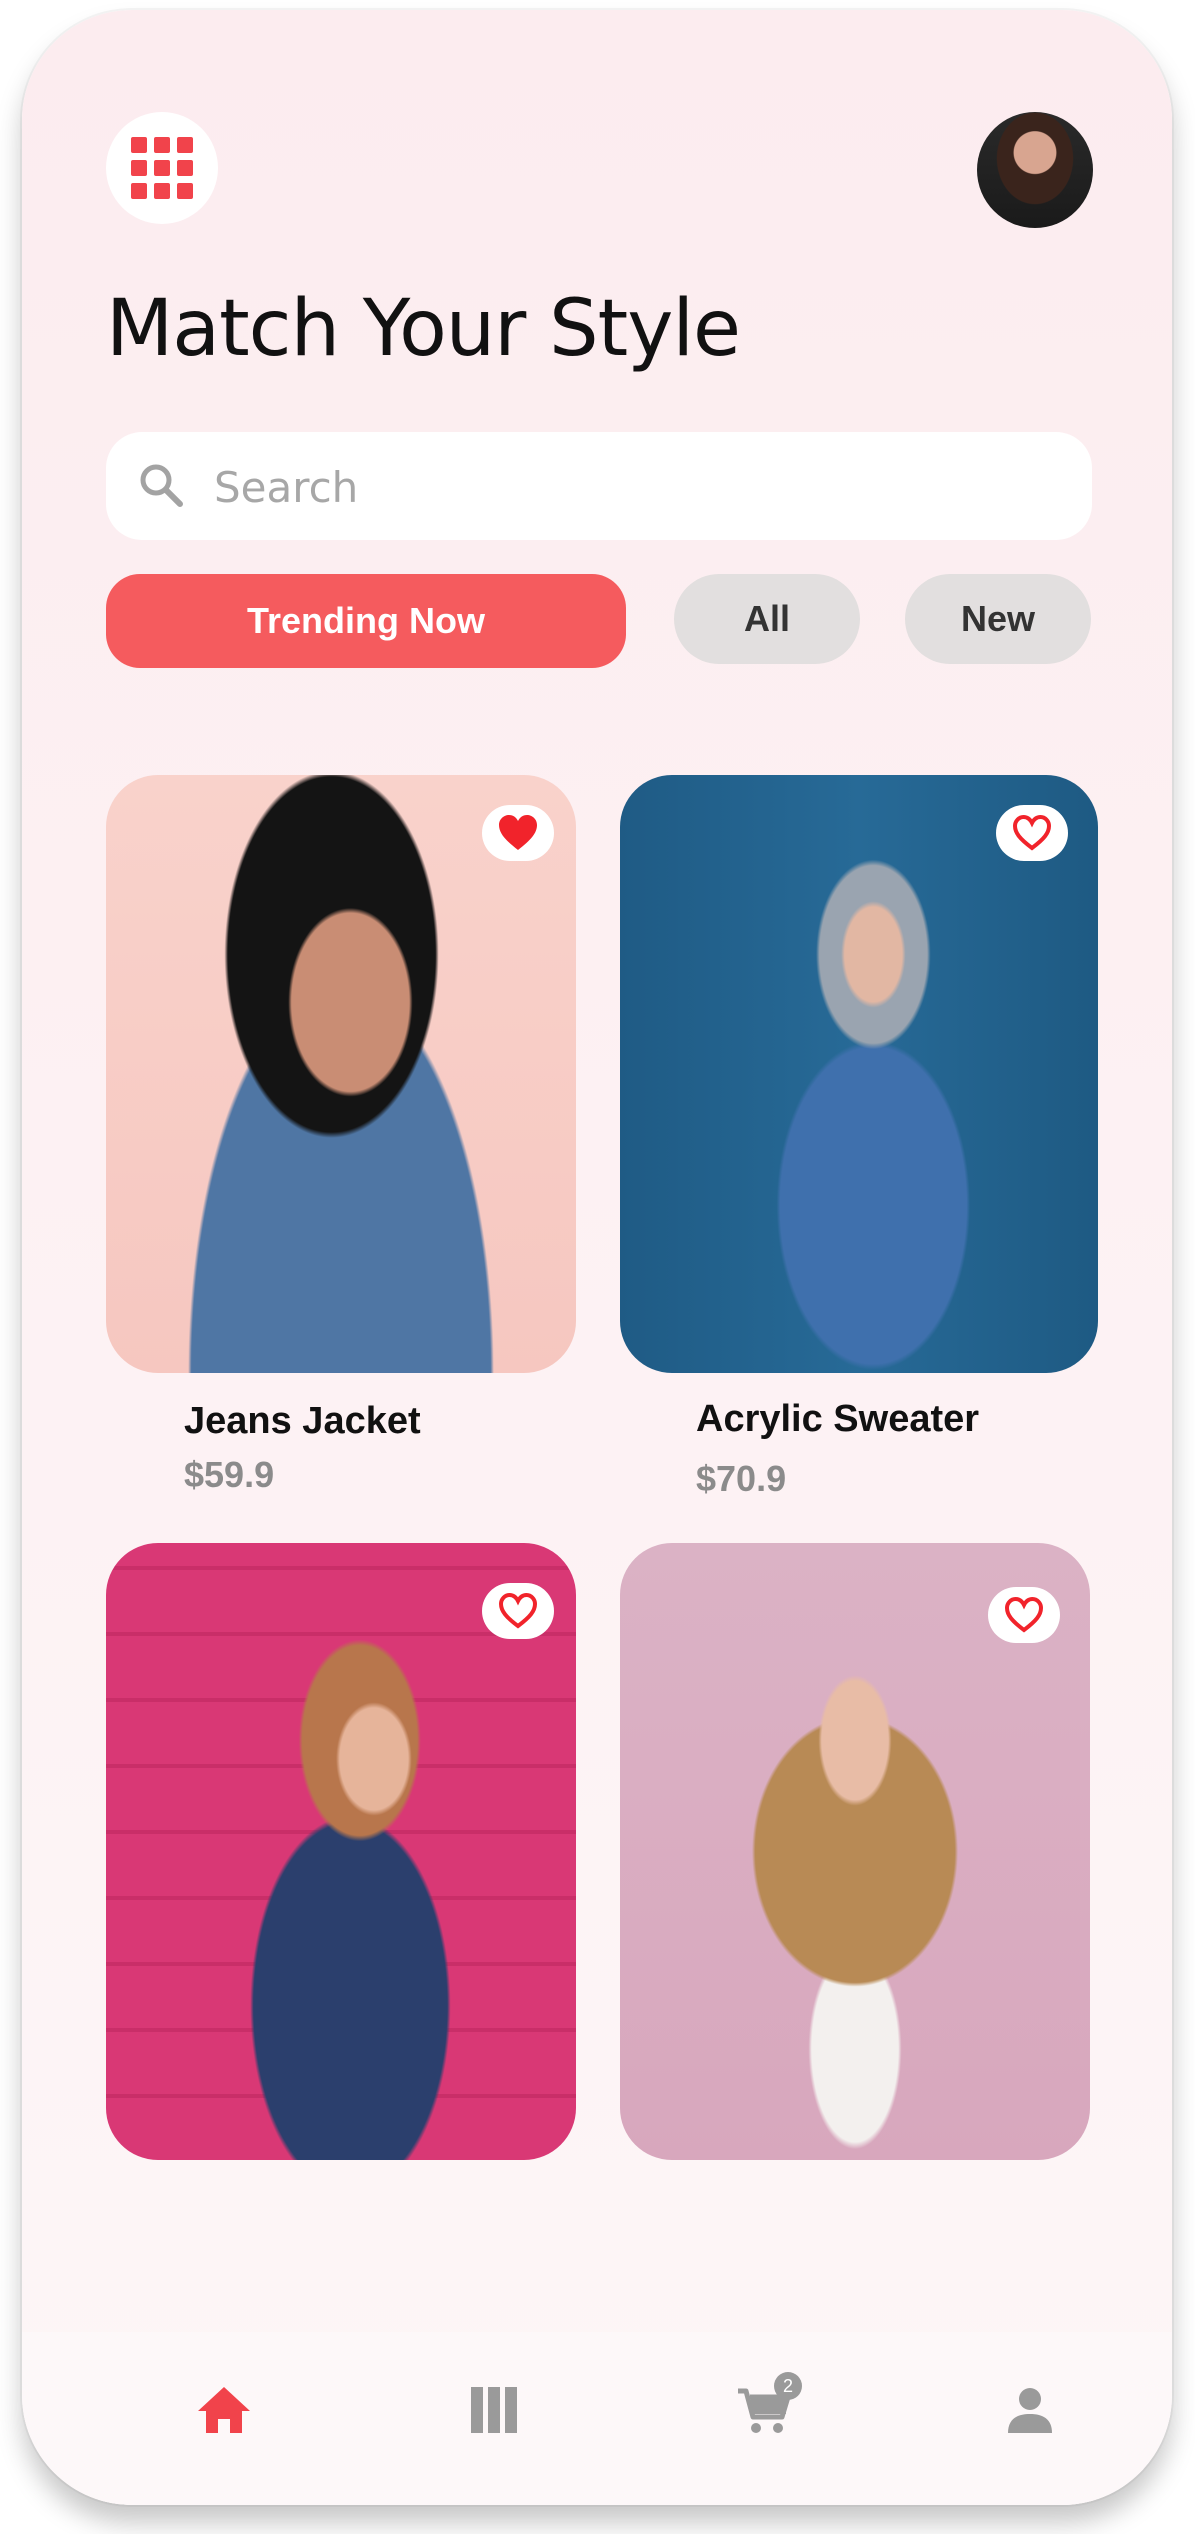  What do you see at coordinates (423, 329) in the screenshot?
I see `page-title: Match Your Style` at bounding box center [423, 329].